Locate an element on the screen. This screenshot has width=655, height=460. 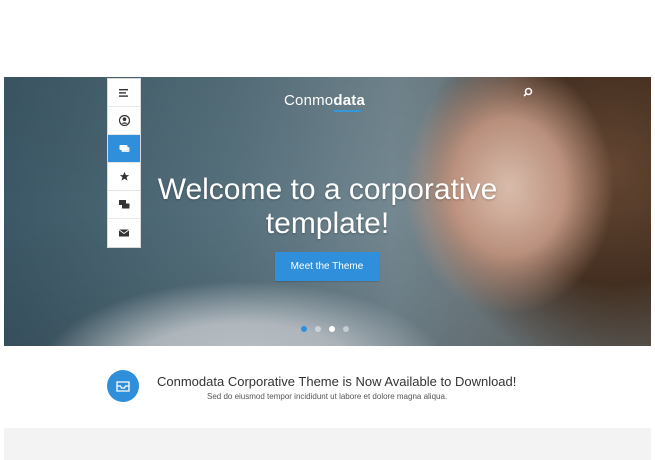
search-icon is located at coordinates (528, 92).